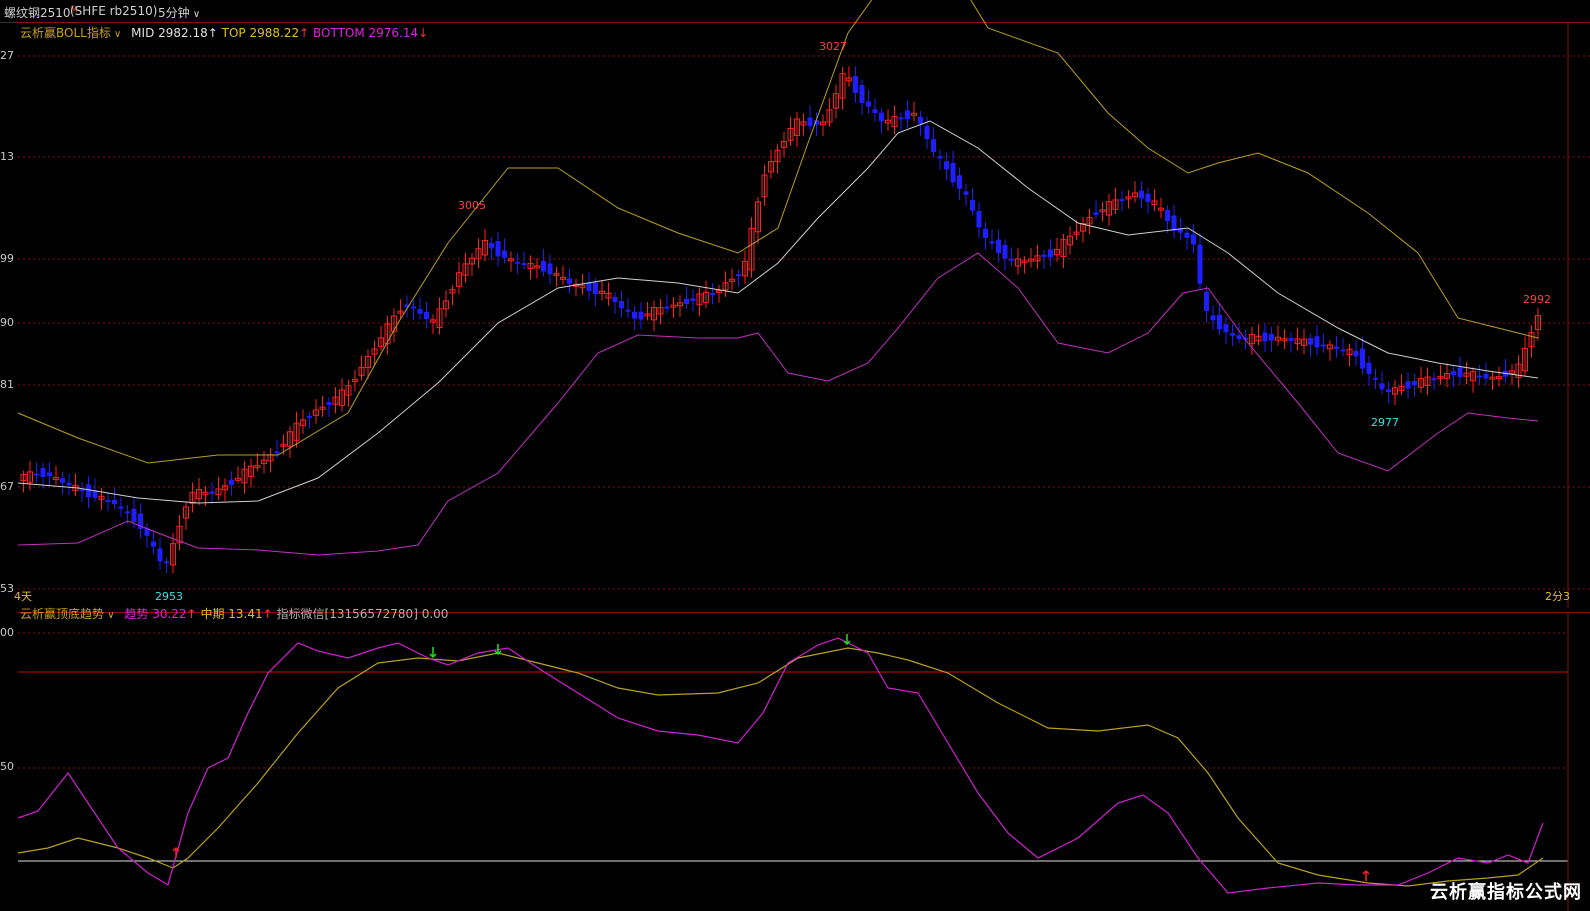 This screenshot has height=911, width=1590. What do you see at coordinates (7, 258) in the screenshot?
I see `y-tick: 99` at bounding box center [7, 258].